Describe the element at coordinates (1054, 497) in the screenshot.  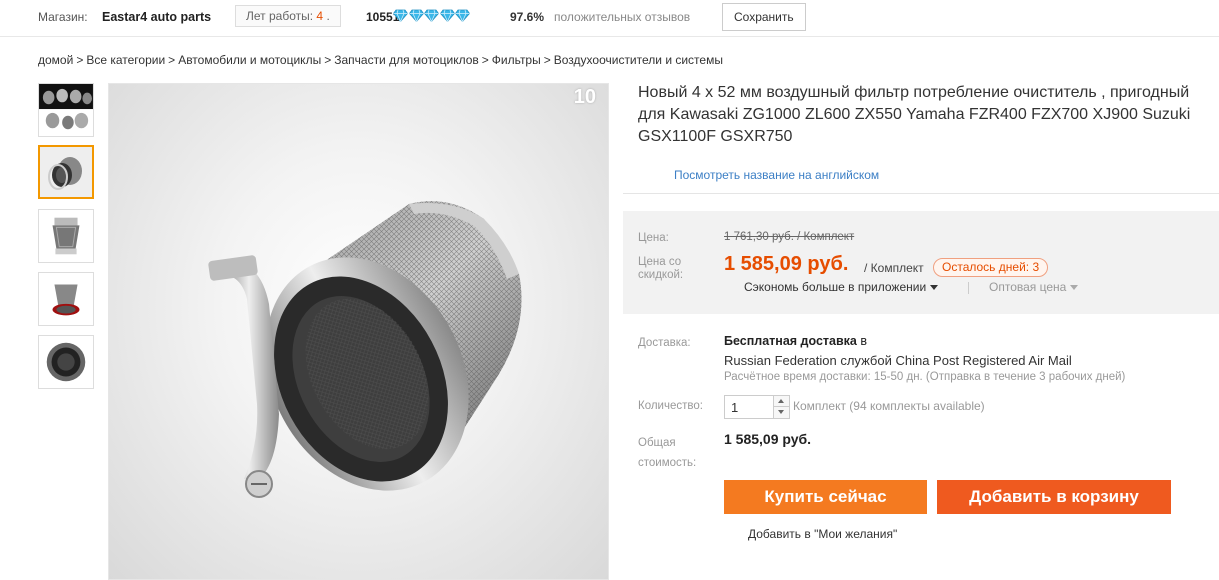
I see `add-to-cart-button: Добавить в корзину` at that location.